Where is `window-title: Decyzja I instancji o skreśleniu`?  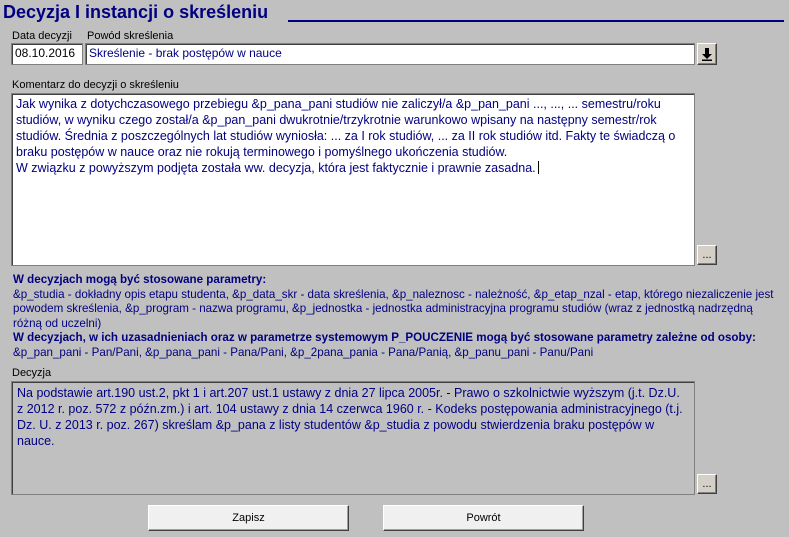 window-title: Decyzja I instancji o skreśleniu is located at coordinates (136, 12).